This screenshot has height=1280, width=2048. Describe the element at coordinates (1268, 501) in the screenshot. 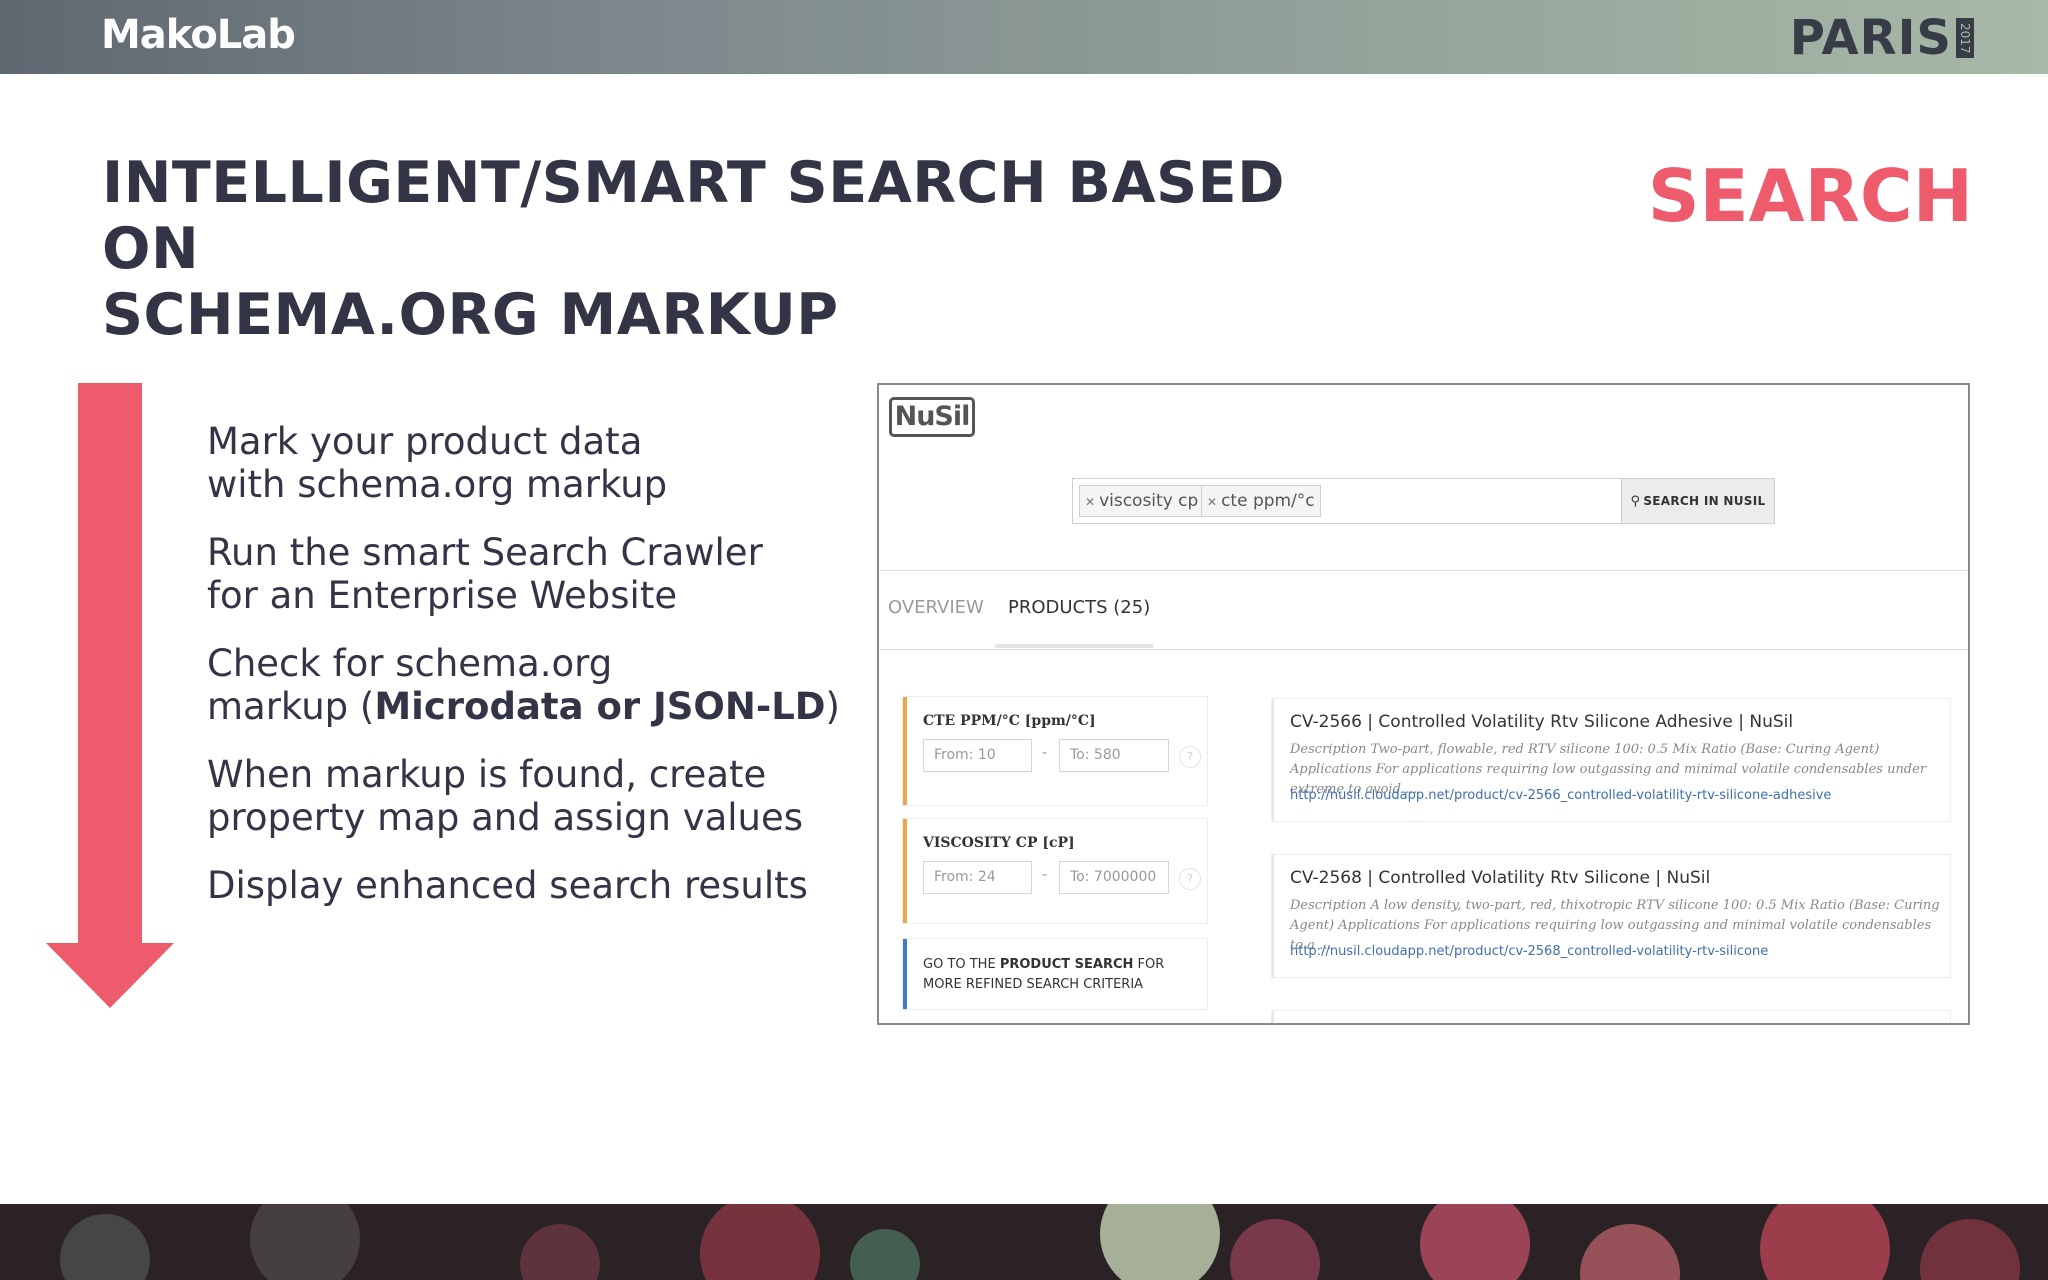

I see `chip-label: cte ppm/°c` at that location.